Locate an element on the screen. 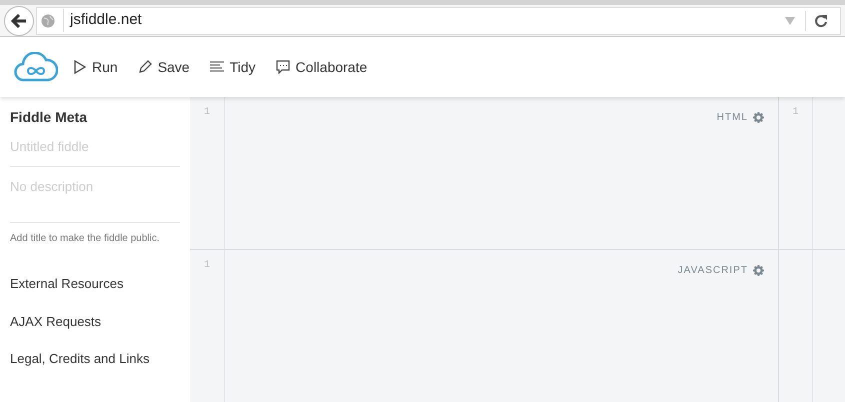 The width and height of the screenshot is (845, 402). editor-label: JAVASCRIPT is located at coordinates (713, 271).